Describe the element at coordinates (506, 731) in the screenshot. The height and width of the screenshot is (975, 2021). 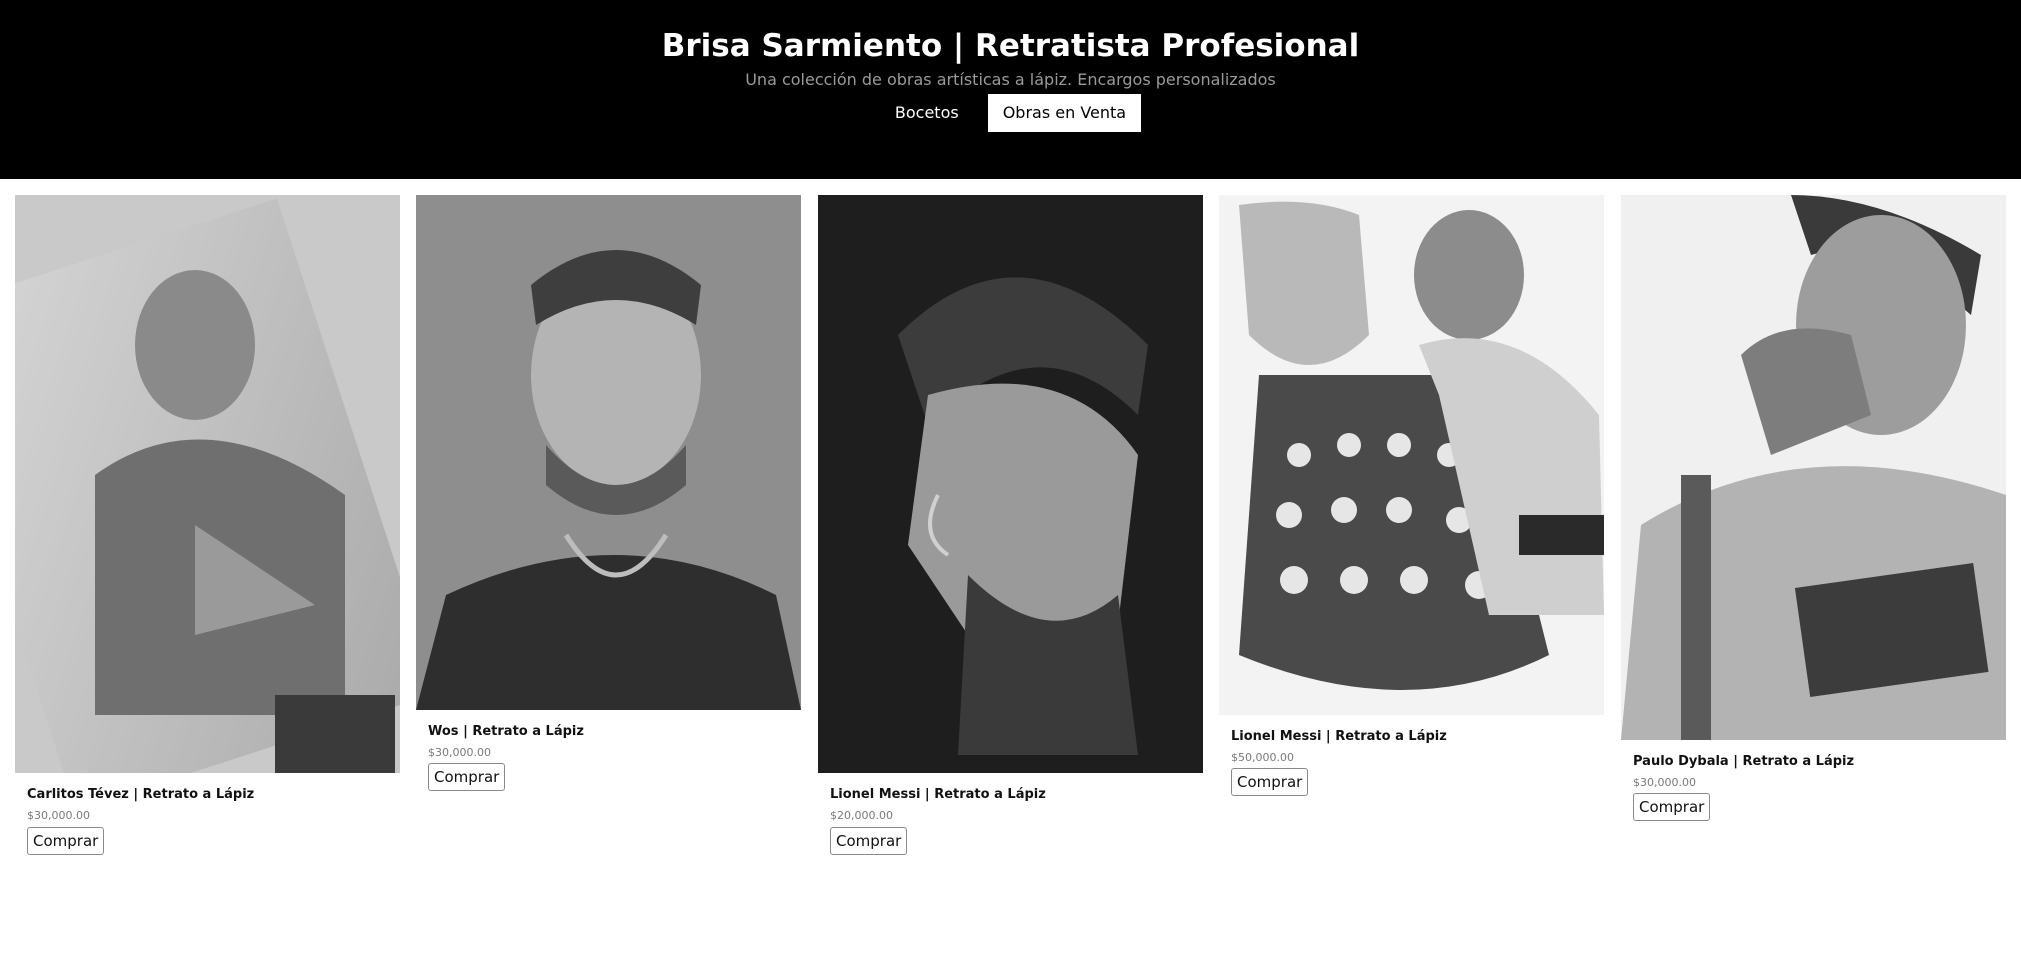
I see `product-title: Wos | Retrato a Lápiz` at that location.